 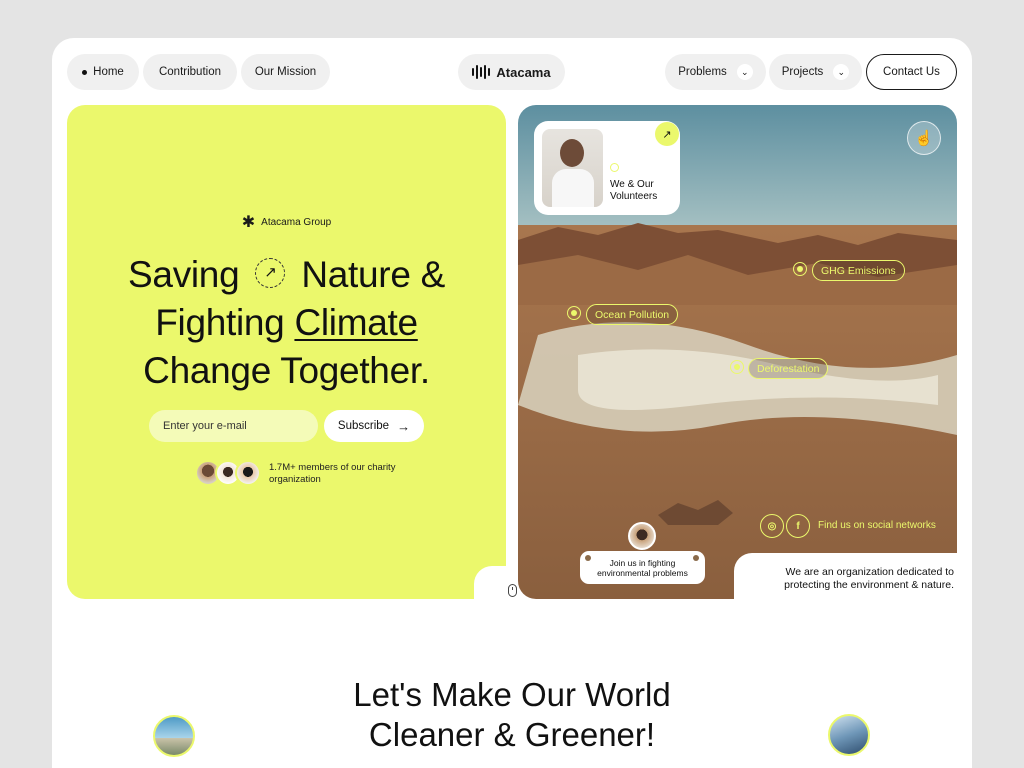 What do you see at coordinates (523, 72) in the screenshot?
I see `brand-name: Atacama` at bounding box center [523, 72].